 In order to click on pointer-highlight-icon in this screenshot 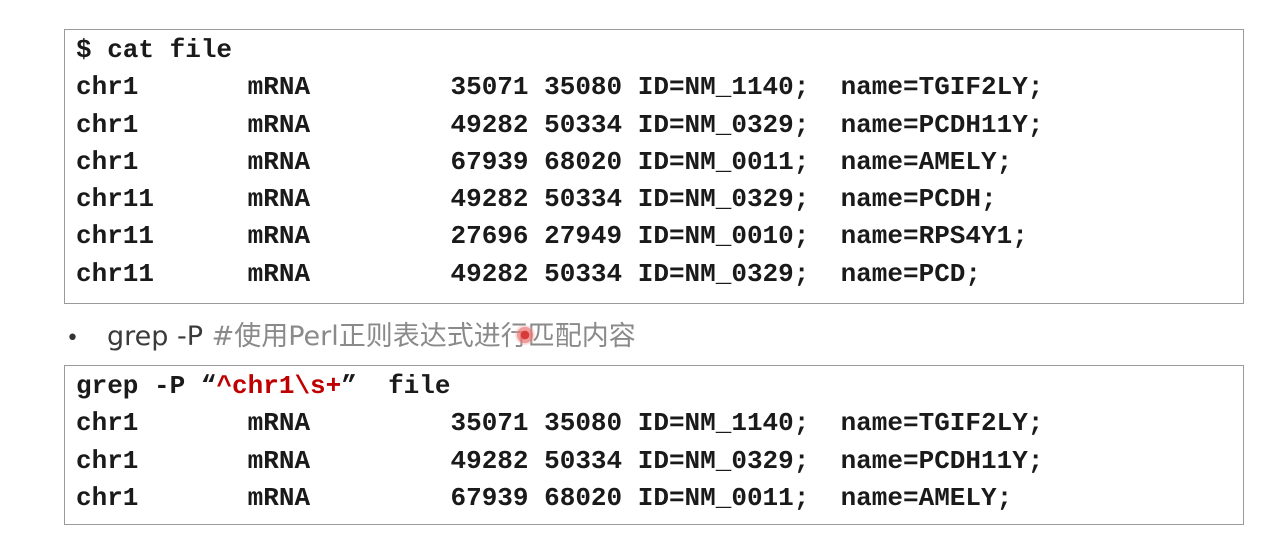, I will do `click(525, 335)`.